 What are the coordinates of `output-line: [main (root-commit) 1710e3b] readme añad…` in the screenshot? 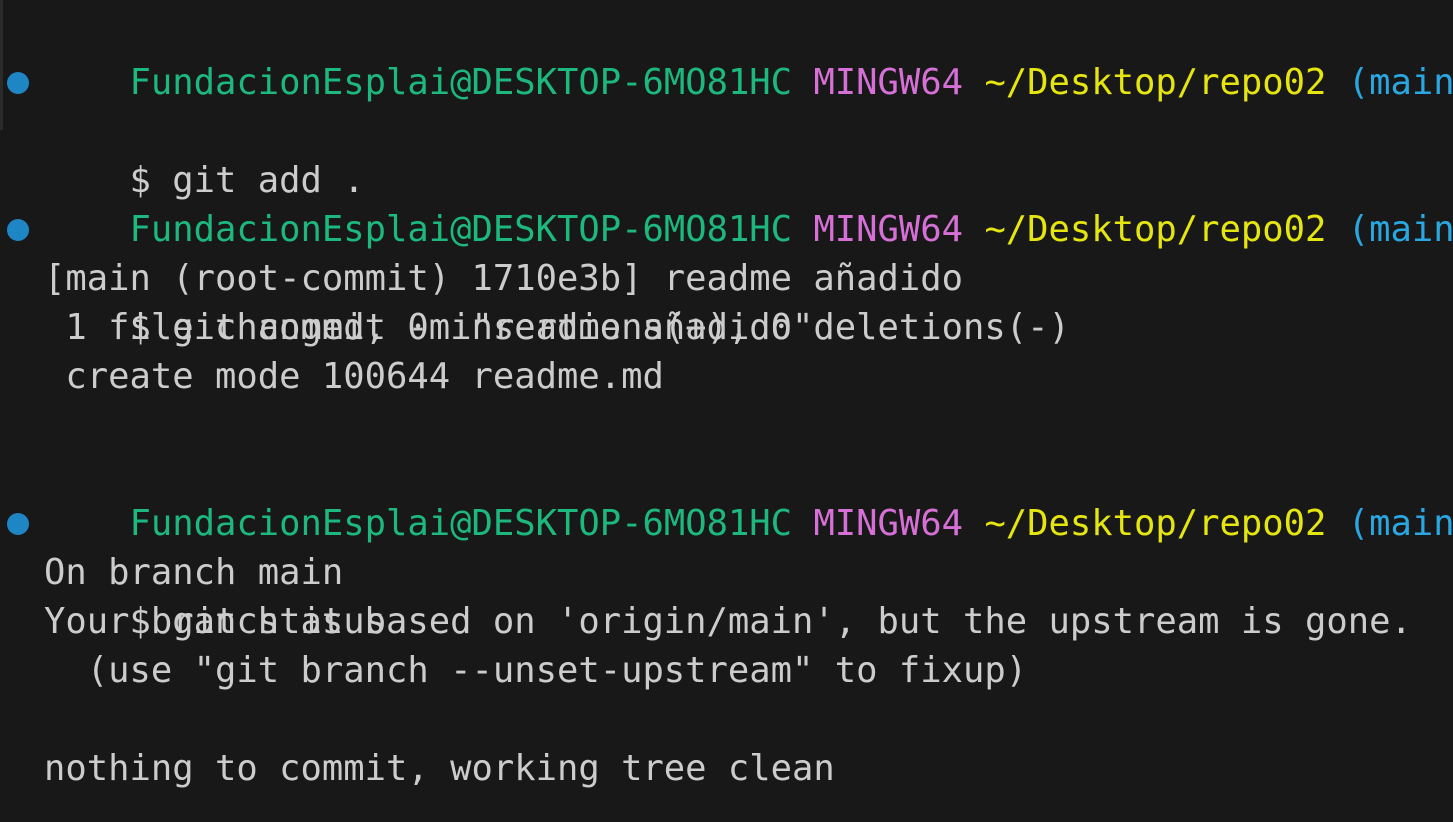 It's located at (726, 278).